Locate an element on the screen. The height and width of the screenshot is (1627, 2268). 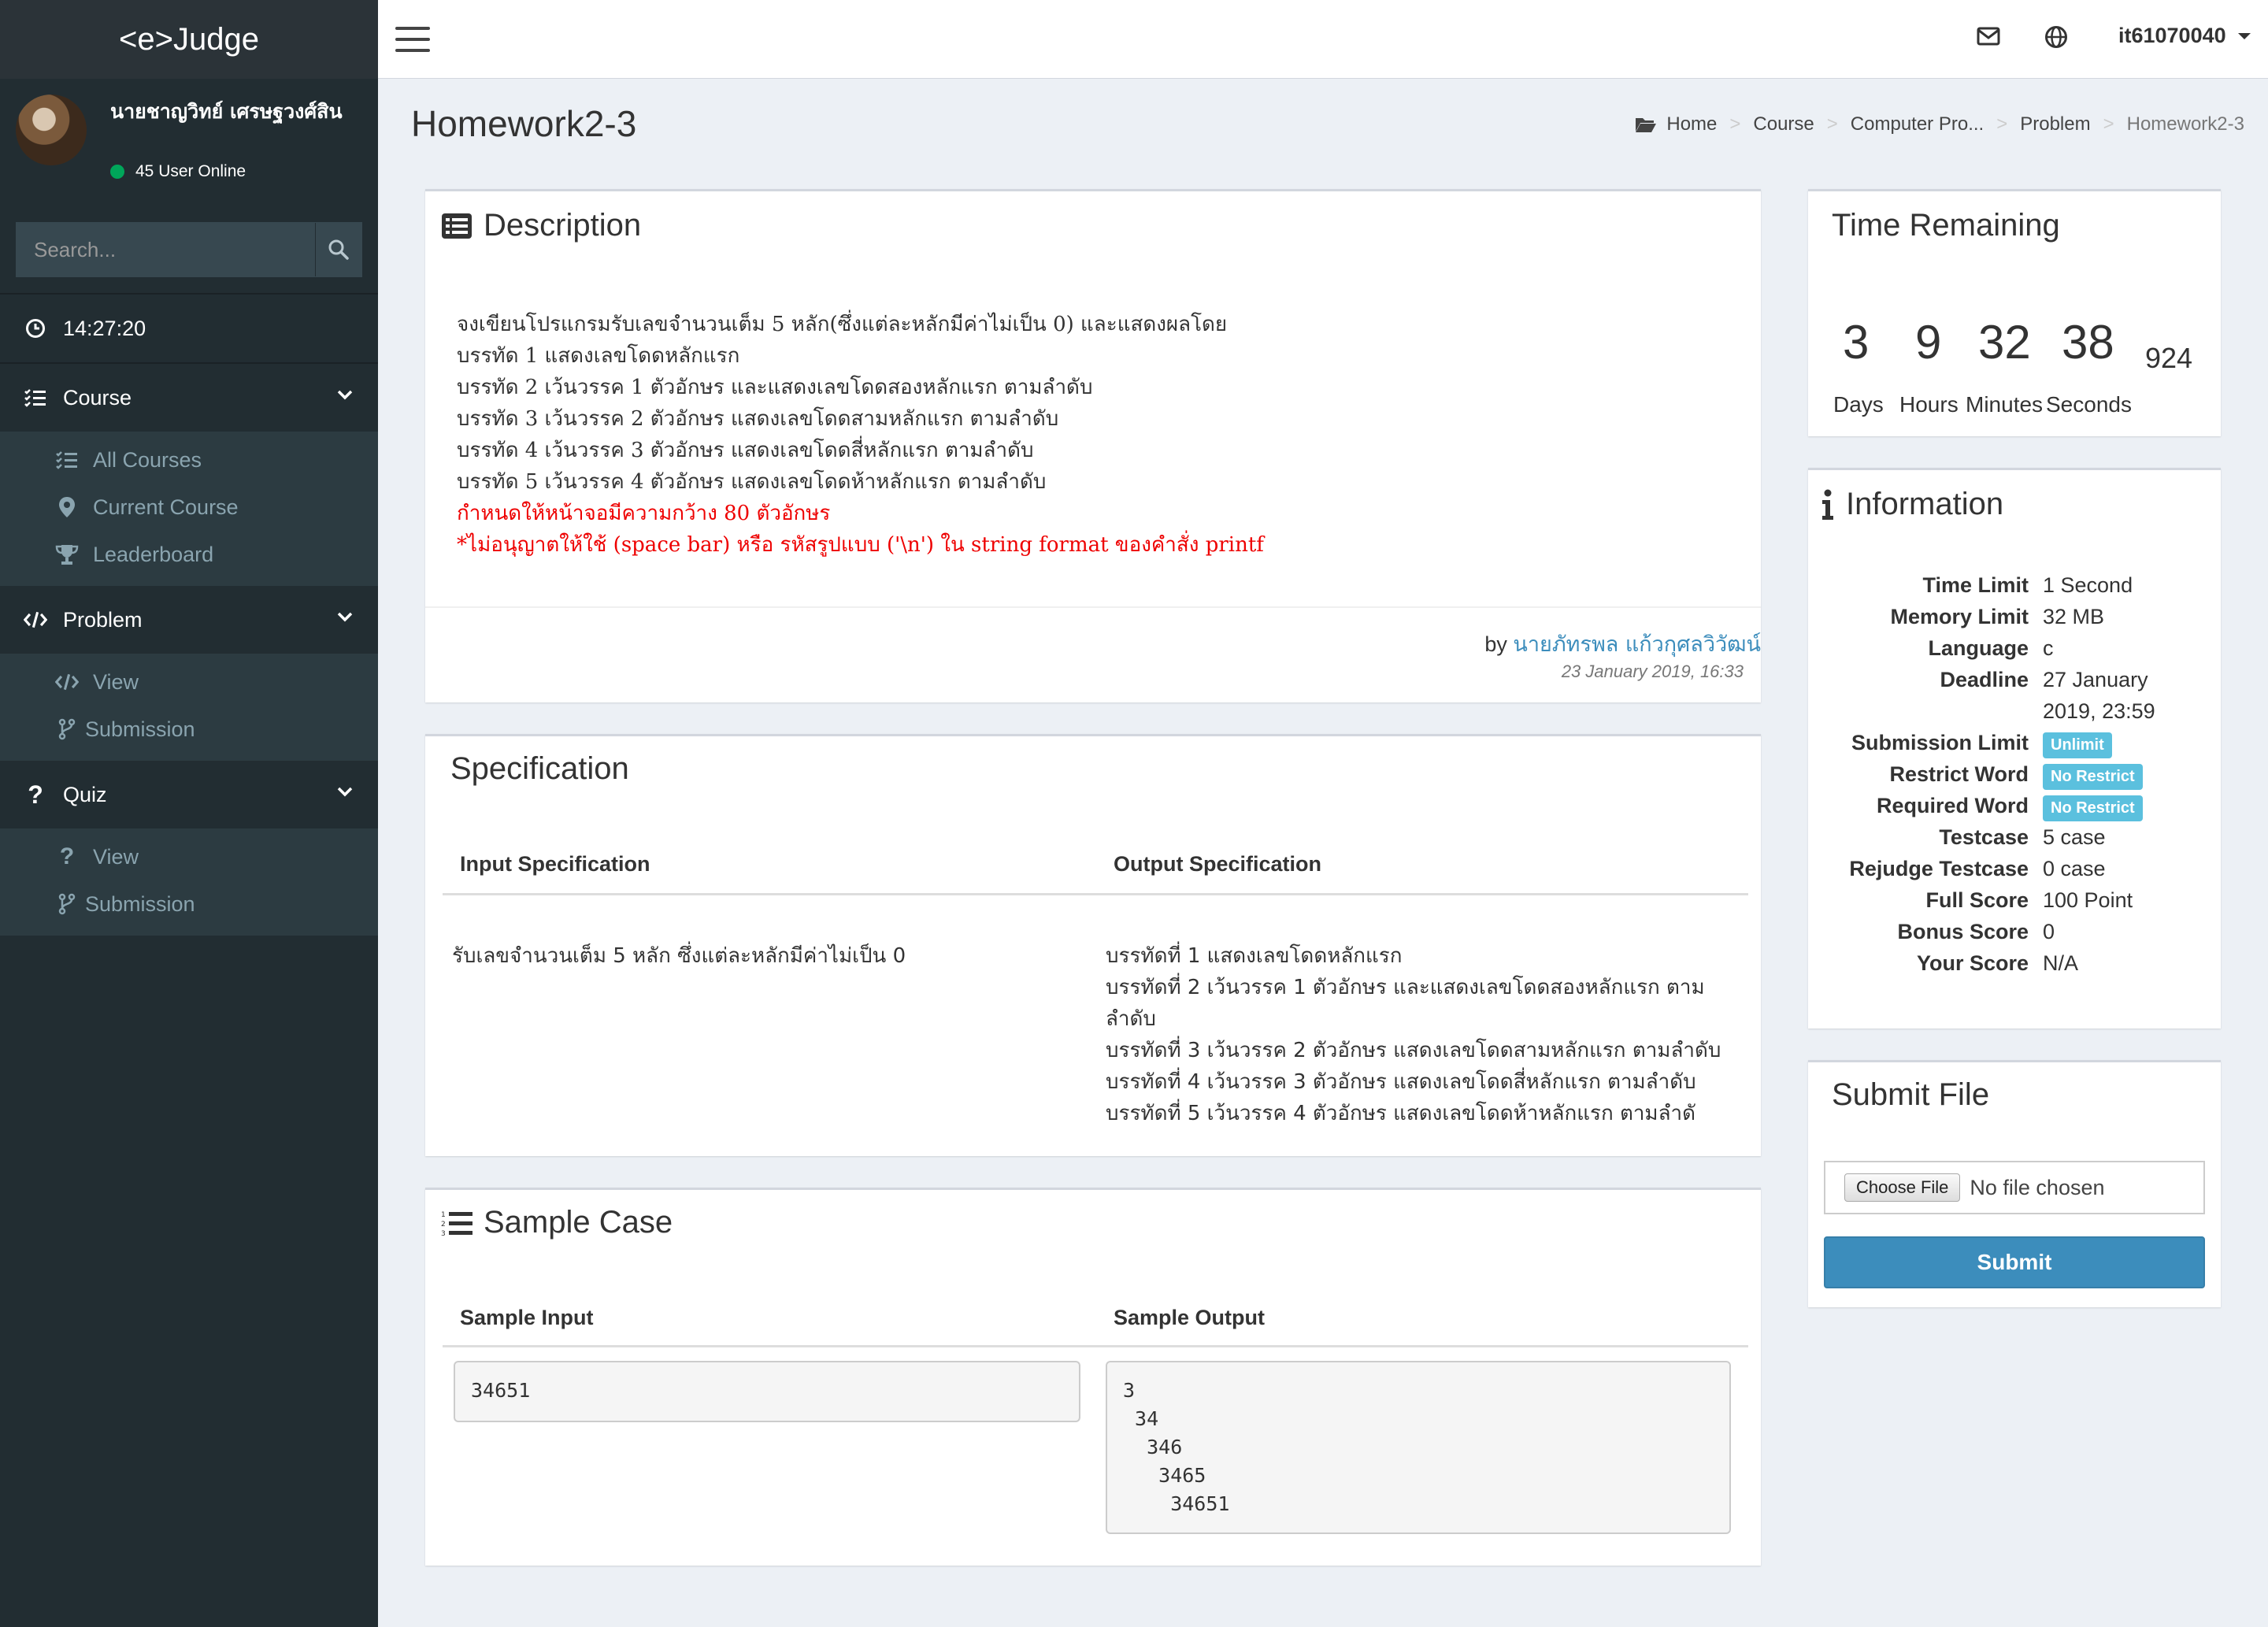
info-value-testcase: 5 case is located at coordinates (2074, 837).